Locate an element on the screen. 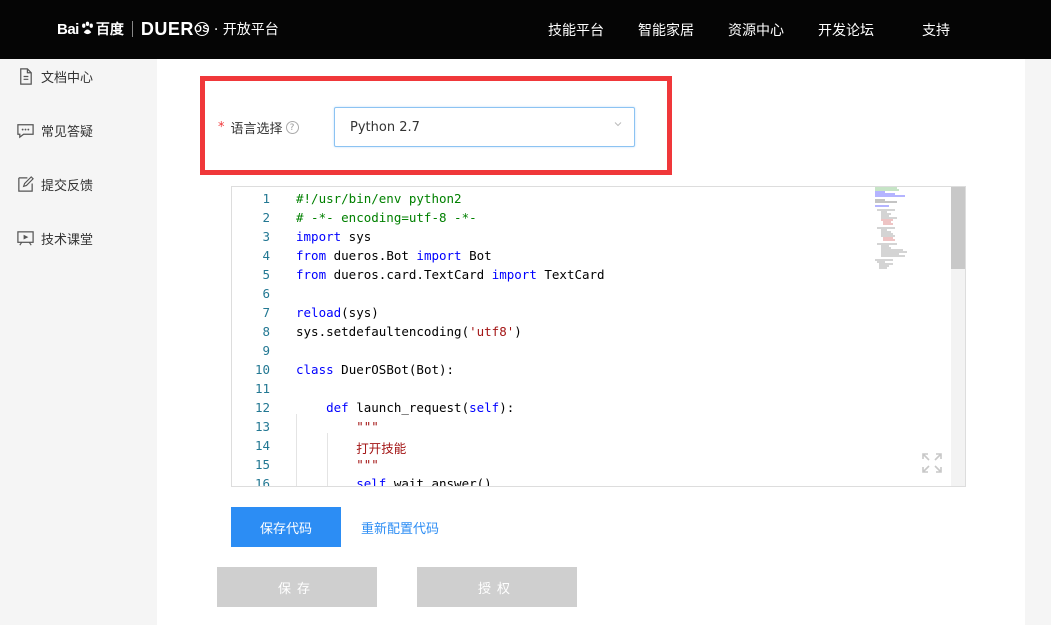 The height and width of the screenshot is (625, 1051). code-line: from dueros.Bot import Bot is located at coordinates (394, 255).